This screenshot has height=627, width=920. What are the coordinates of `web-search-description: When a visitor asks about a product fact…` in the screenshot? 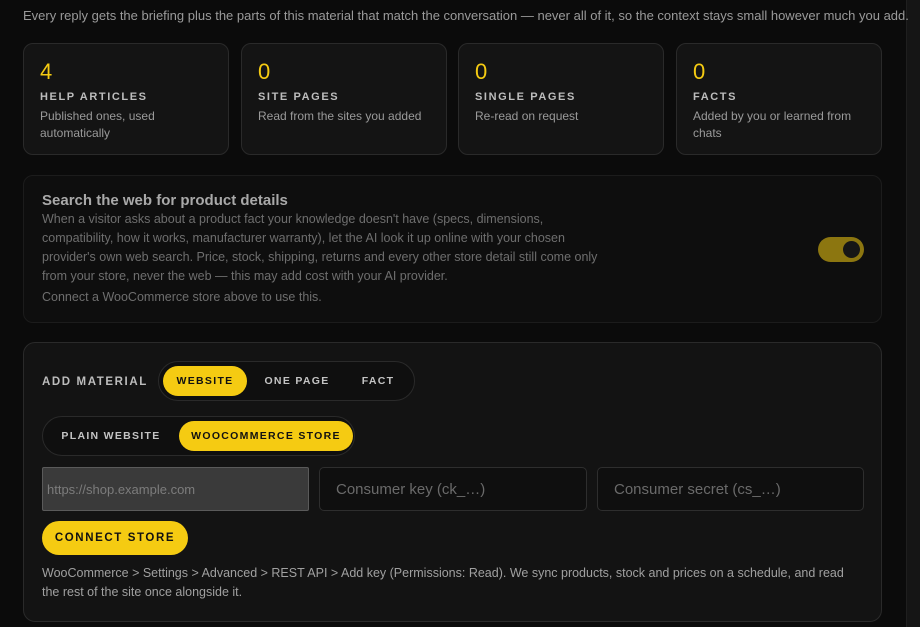 It's located at (320, 247).